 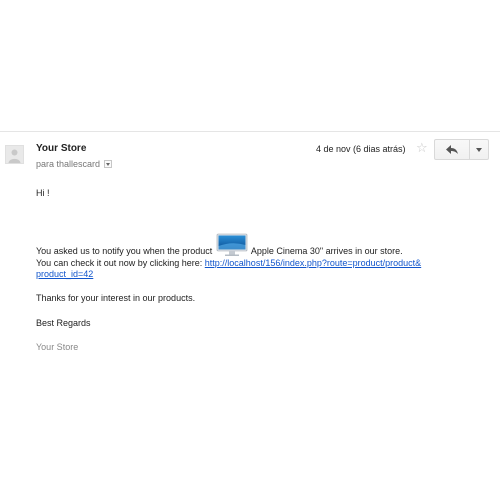 I want to click on star-icon: ☆, so click(x=422, y=148).